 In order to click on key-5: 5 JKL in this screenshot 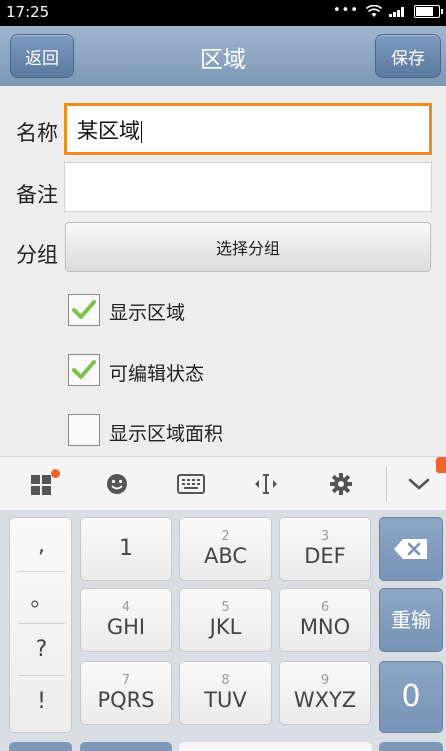, I will do `click(225, 620)`.